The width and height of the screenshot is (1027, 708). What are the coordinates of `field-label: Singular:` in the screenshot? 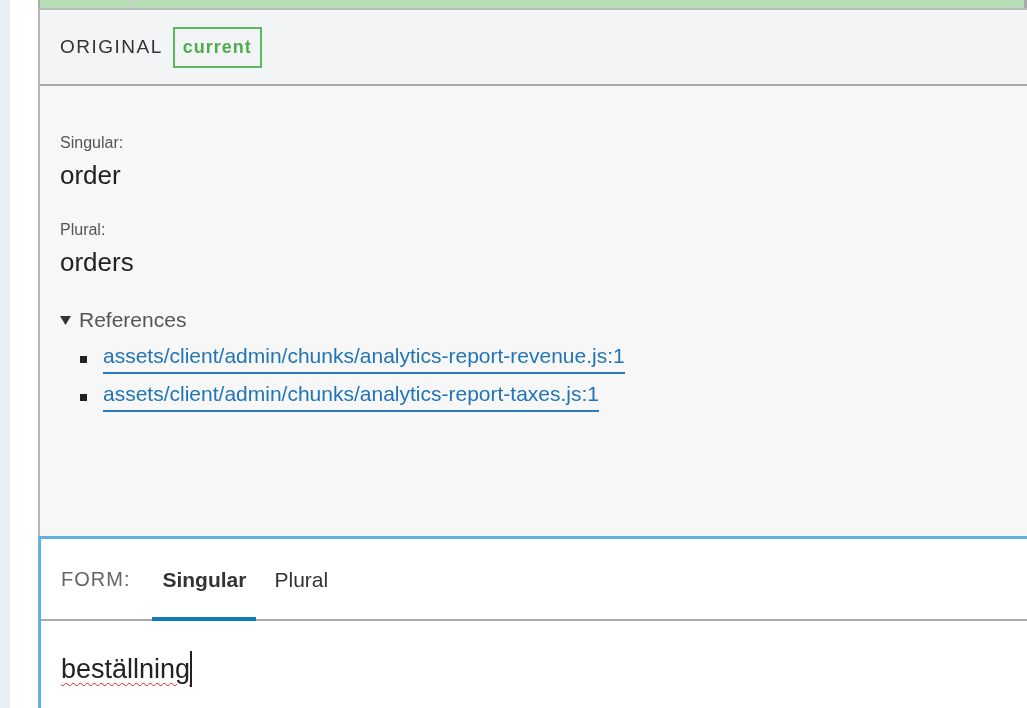 It's located at (92, 143).